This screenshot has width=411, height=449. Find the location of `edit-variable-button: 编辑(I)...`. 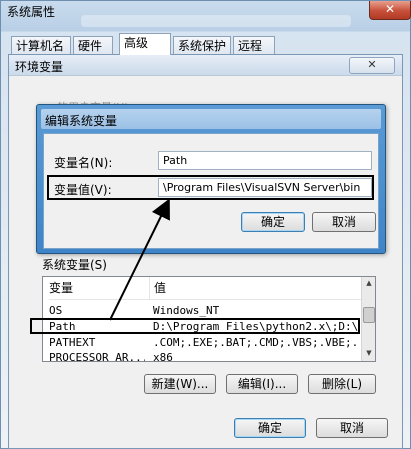

edit-variable-button: 编辑(I)... is located at coordinates (262, 384).